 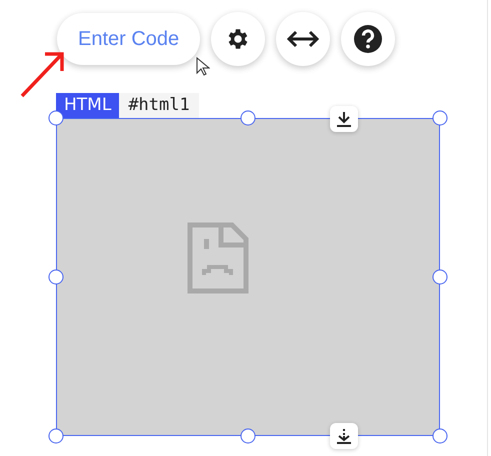 I want to click on stretch-button, so click(x=303, y=39).